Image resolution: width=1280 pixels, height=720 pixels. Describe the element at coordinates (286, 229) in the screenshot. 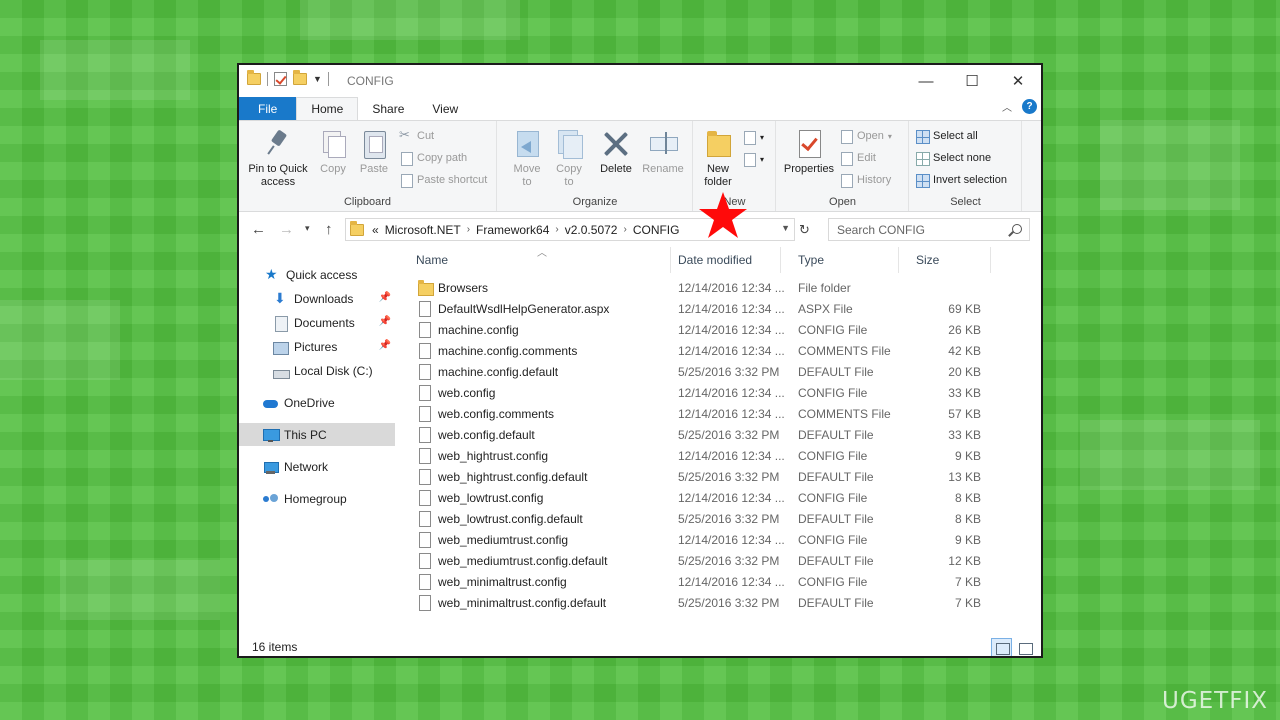

I see `forward-arrow-icon: →` at that location.